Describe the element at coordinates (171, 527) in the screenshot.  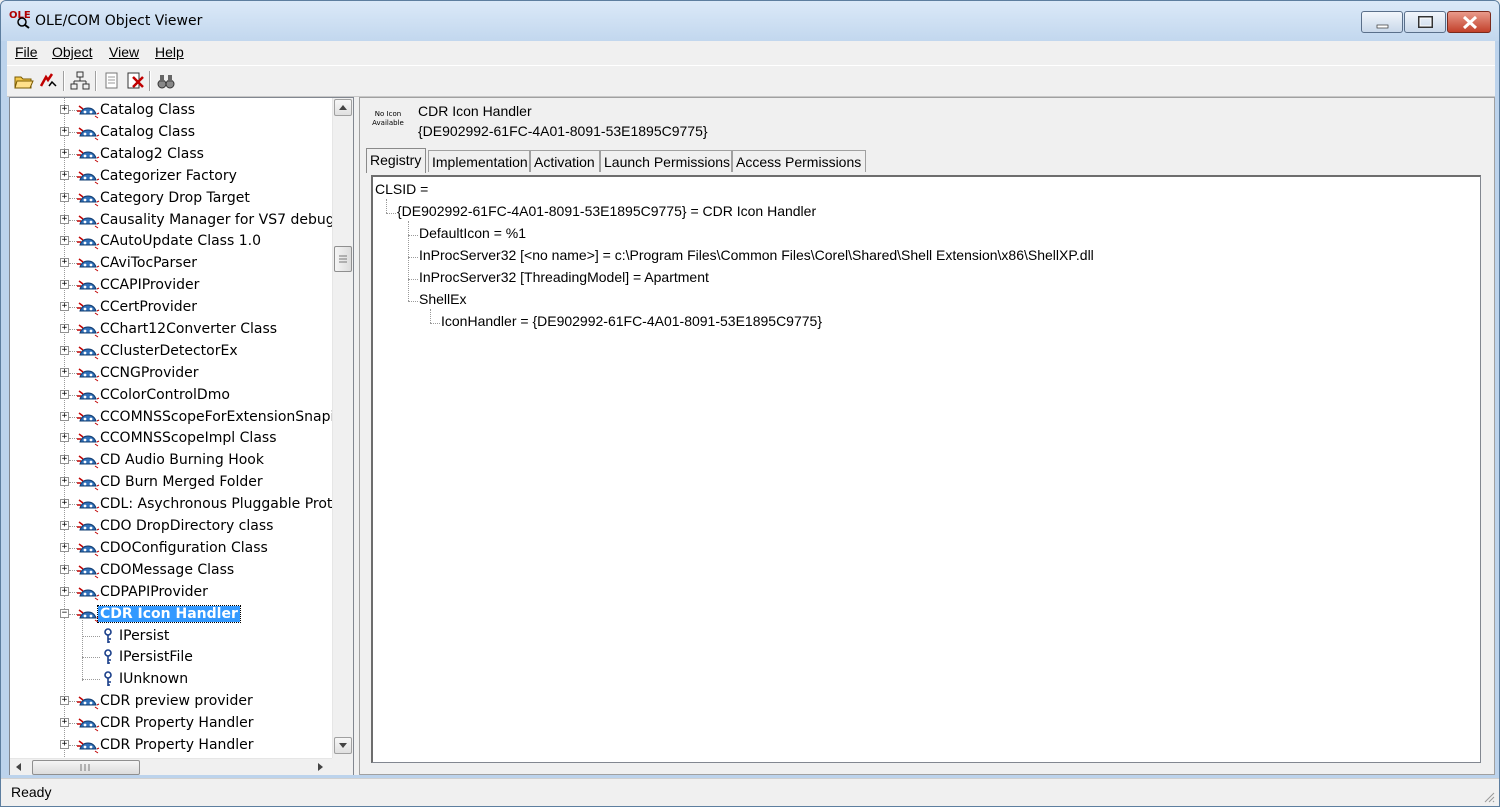
I see `tree-item: + CDO DropDirectory class` at that location.